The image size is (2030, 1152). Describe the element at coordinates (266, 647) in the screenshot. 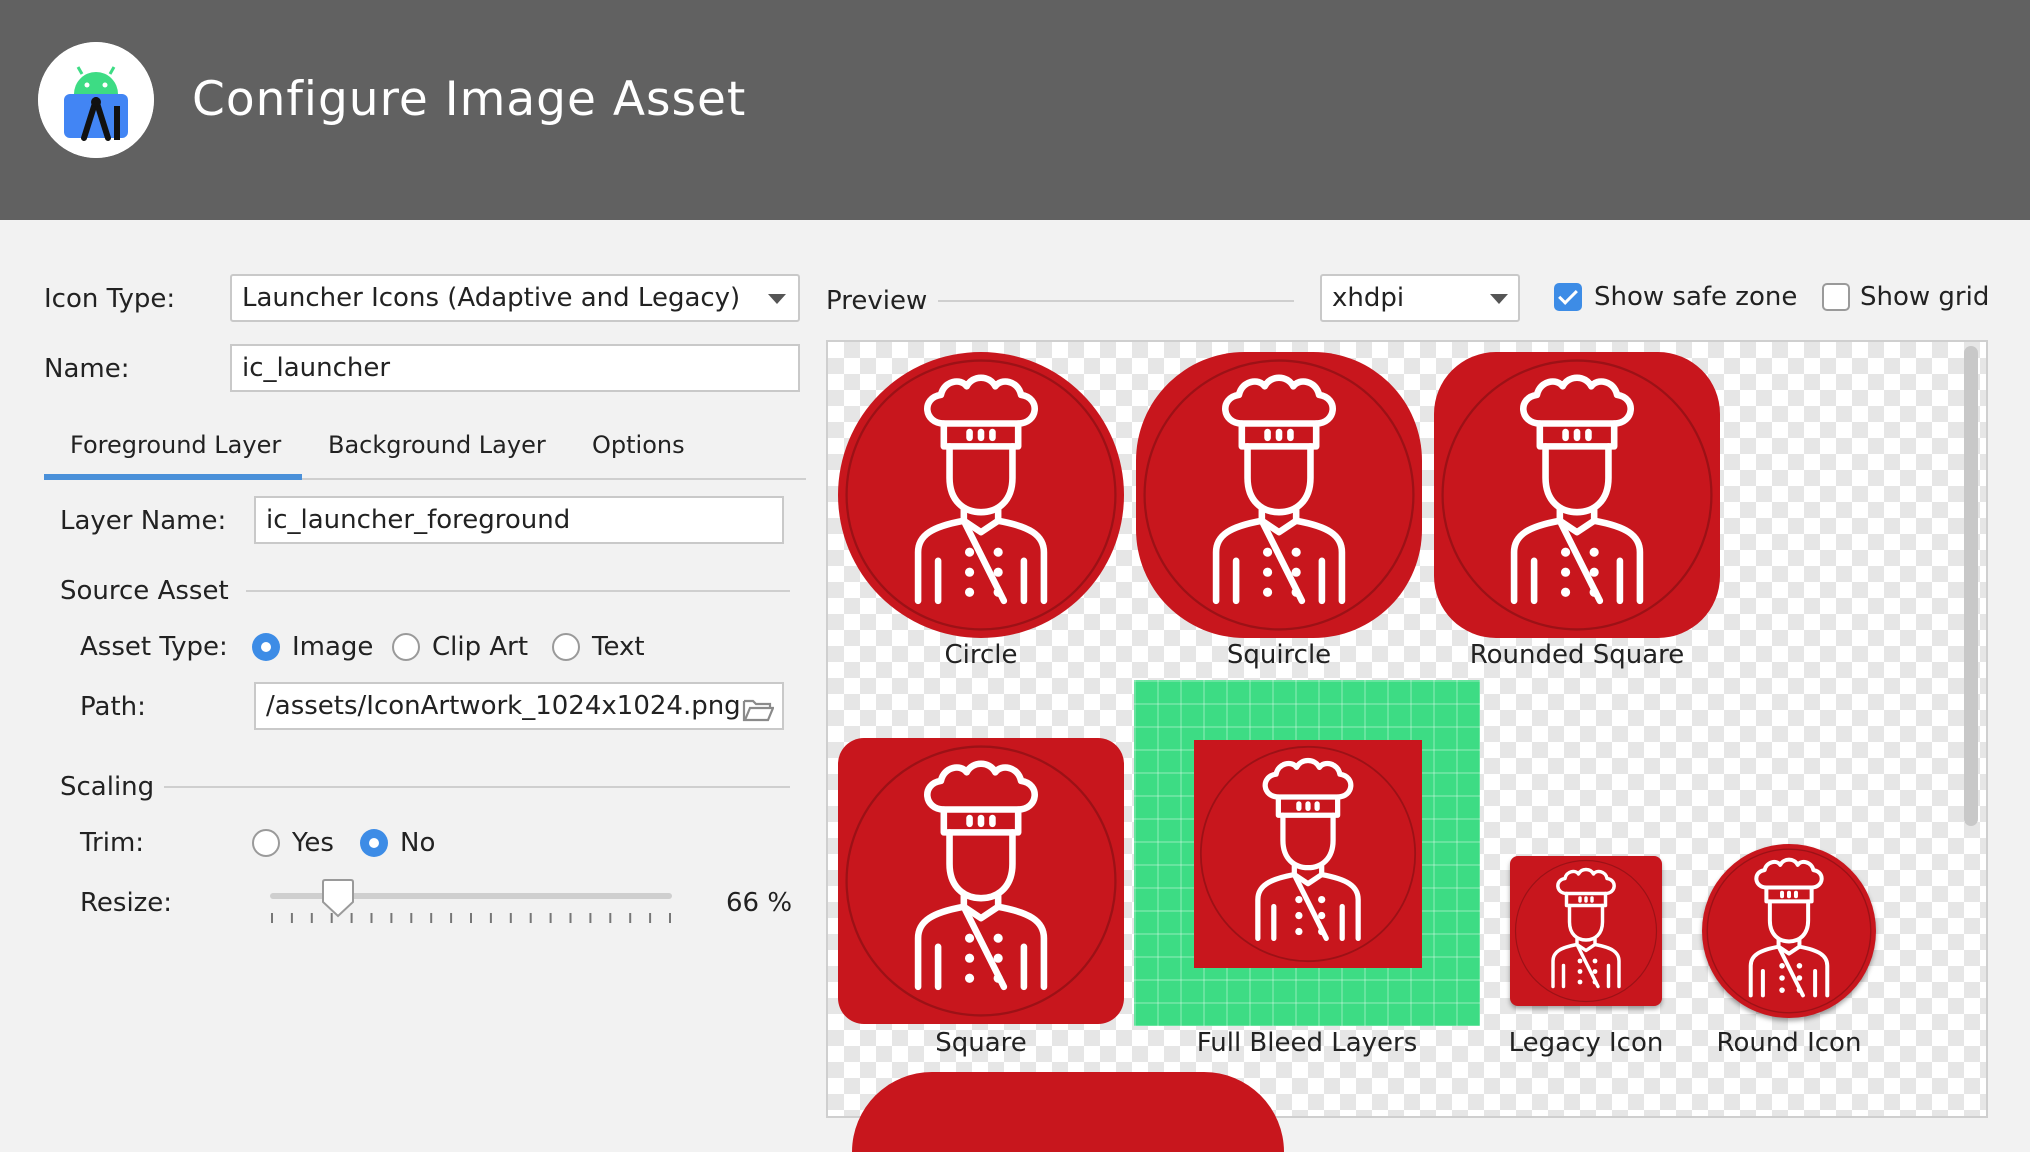

I see `asset-type-image-radio` at that location.